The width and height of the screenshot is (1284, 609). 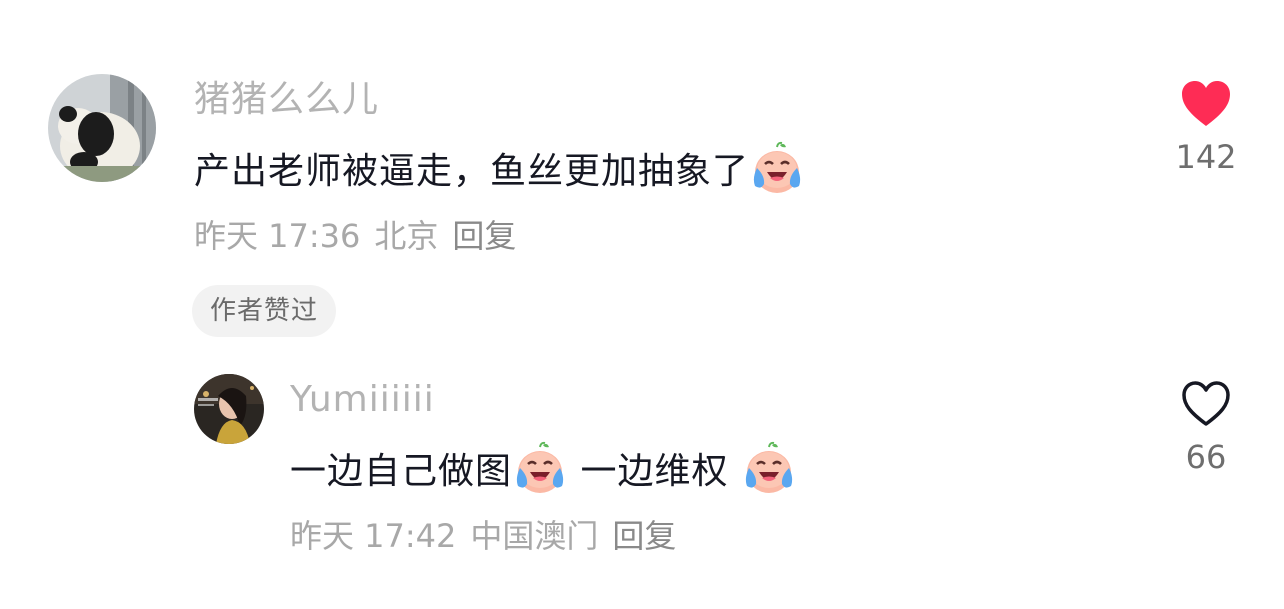 I want to click on comment-meta: 昨天 17:42 中国澳门 回复, so click(x=483, y=536).